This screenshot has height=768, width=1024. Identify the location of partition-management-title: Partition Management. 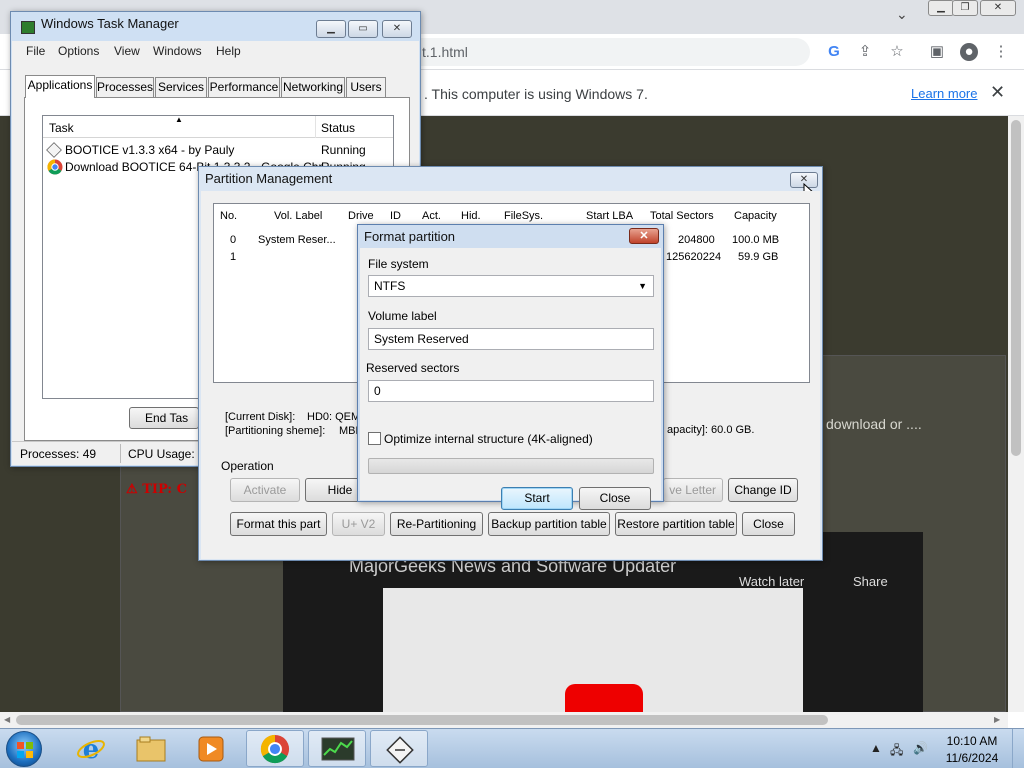
(269, 178).